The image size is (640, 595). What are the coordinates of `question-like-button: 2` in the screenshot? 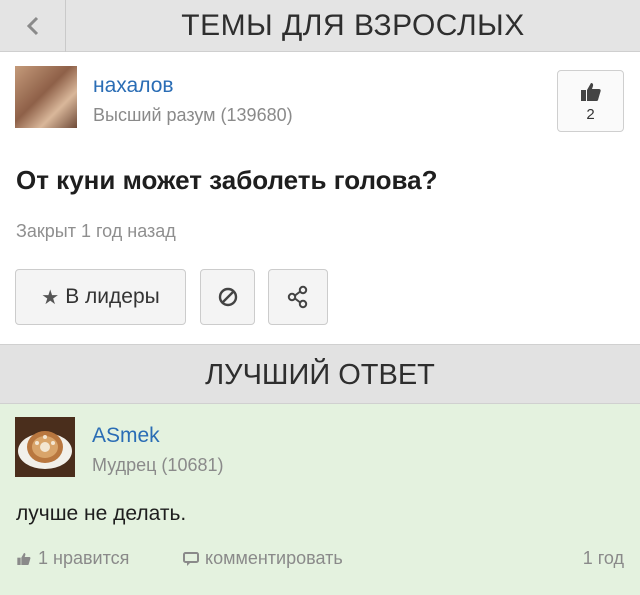 It's located at (590, 101).